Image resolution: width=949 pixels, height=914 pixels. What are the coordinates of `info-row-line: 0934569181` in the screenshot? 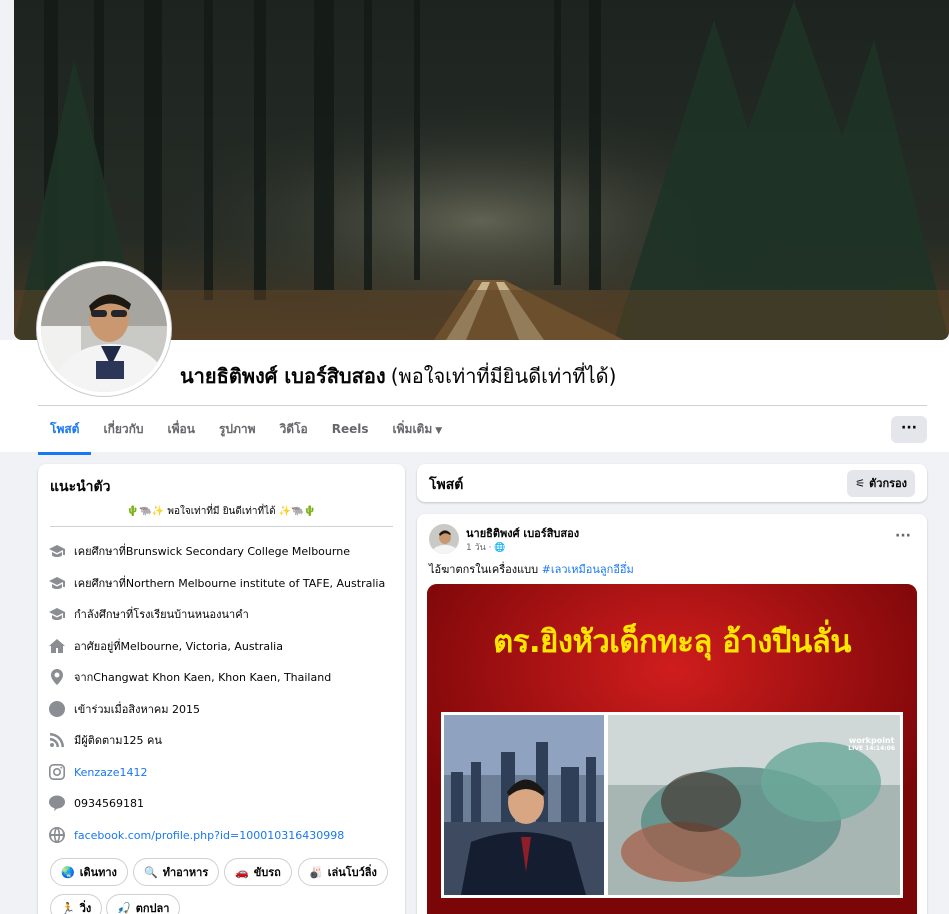 It's located at (96, 803).